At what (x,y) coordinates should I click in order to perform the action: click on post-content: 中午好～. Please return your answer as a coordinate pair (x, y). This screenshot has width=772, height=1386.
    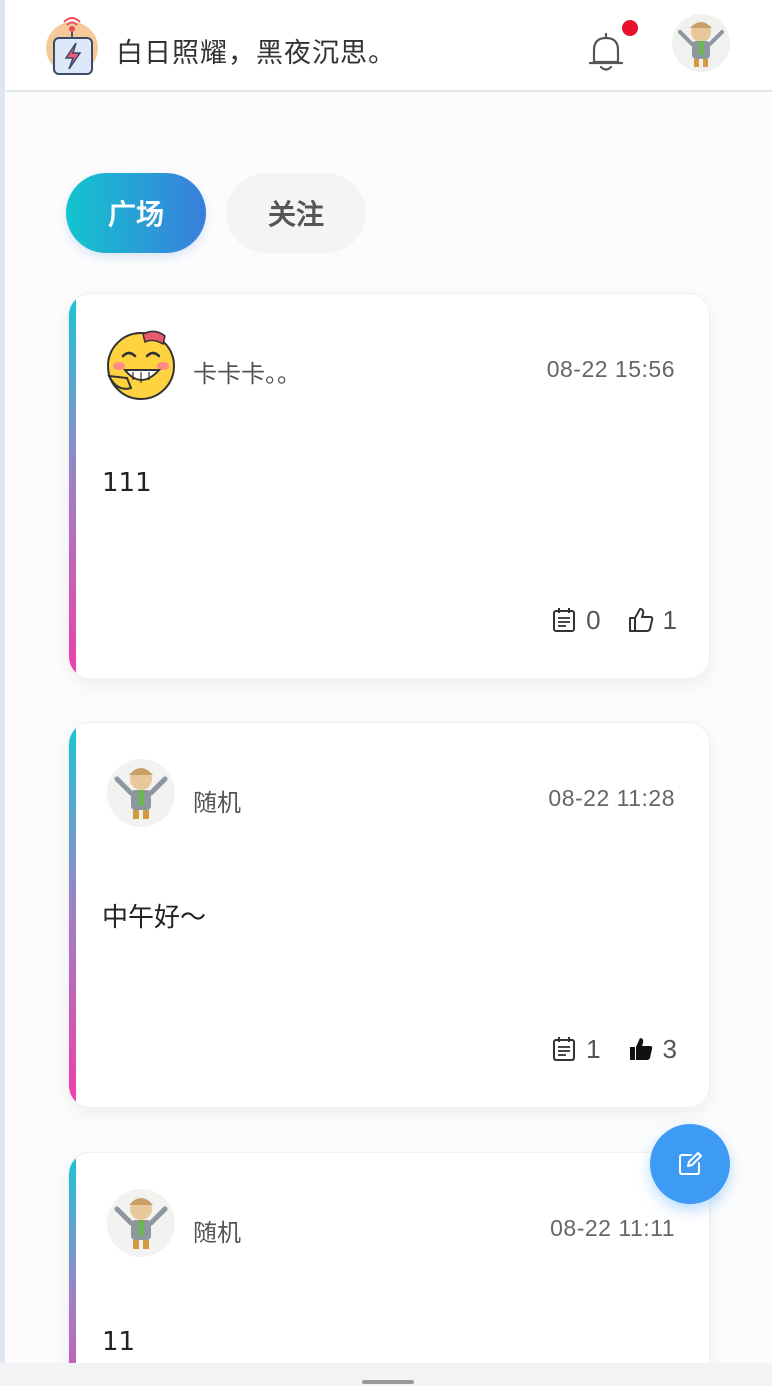
    Looking at the image, I should click on (154, 918).